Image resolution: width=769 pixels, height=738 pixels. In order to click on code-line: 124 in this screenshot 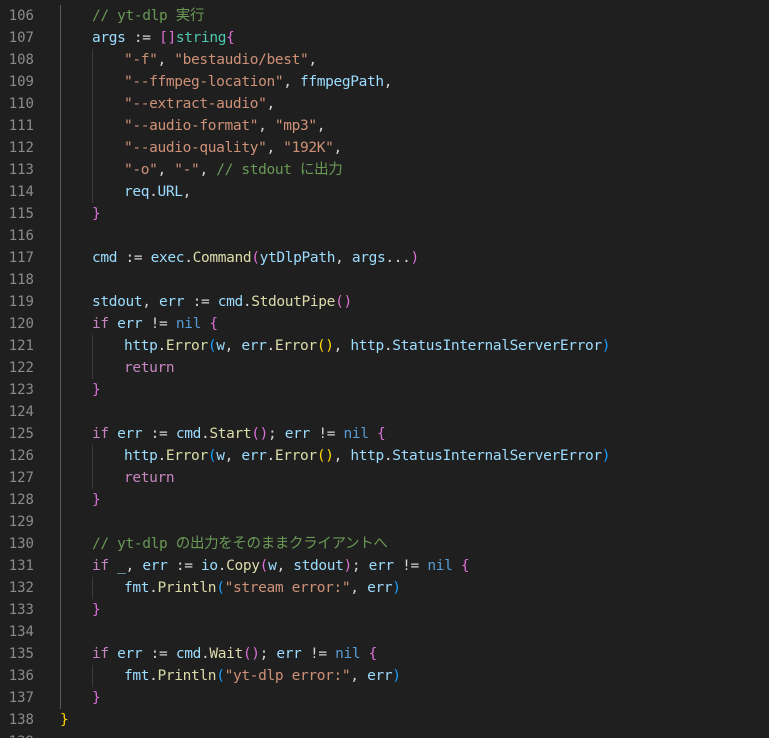, I will do `click(384, 412)`.